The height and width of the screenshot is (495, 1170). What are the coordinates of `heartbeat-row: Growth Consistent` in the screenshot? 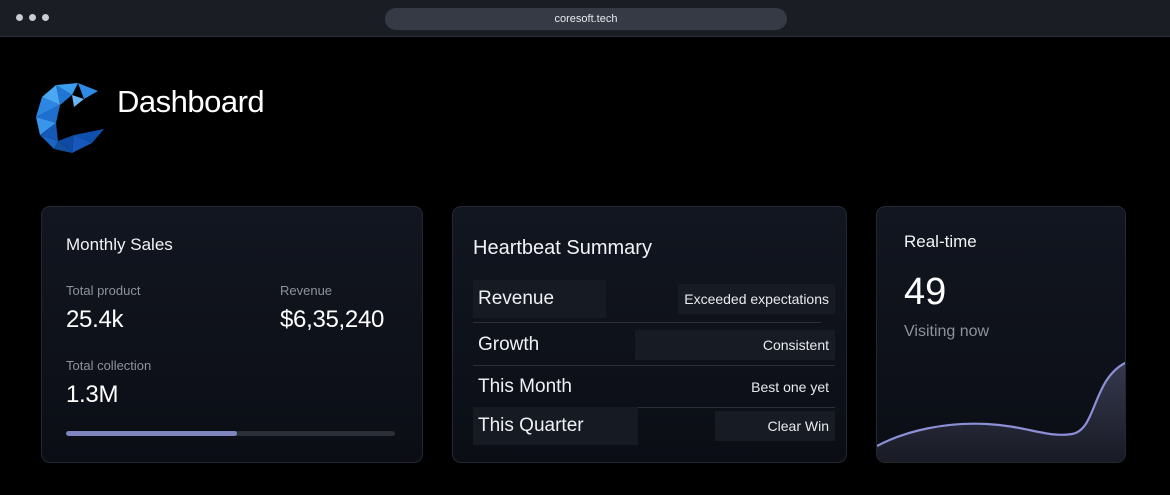 It's located at (654, 345).